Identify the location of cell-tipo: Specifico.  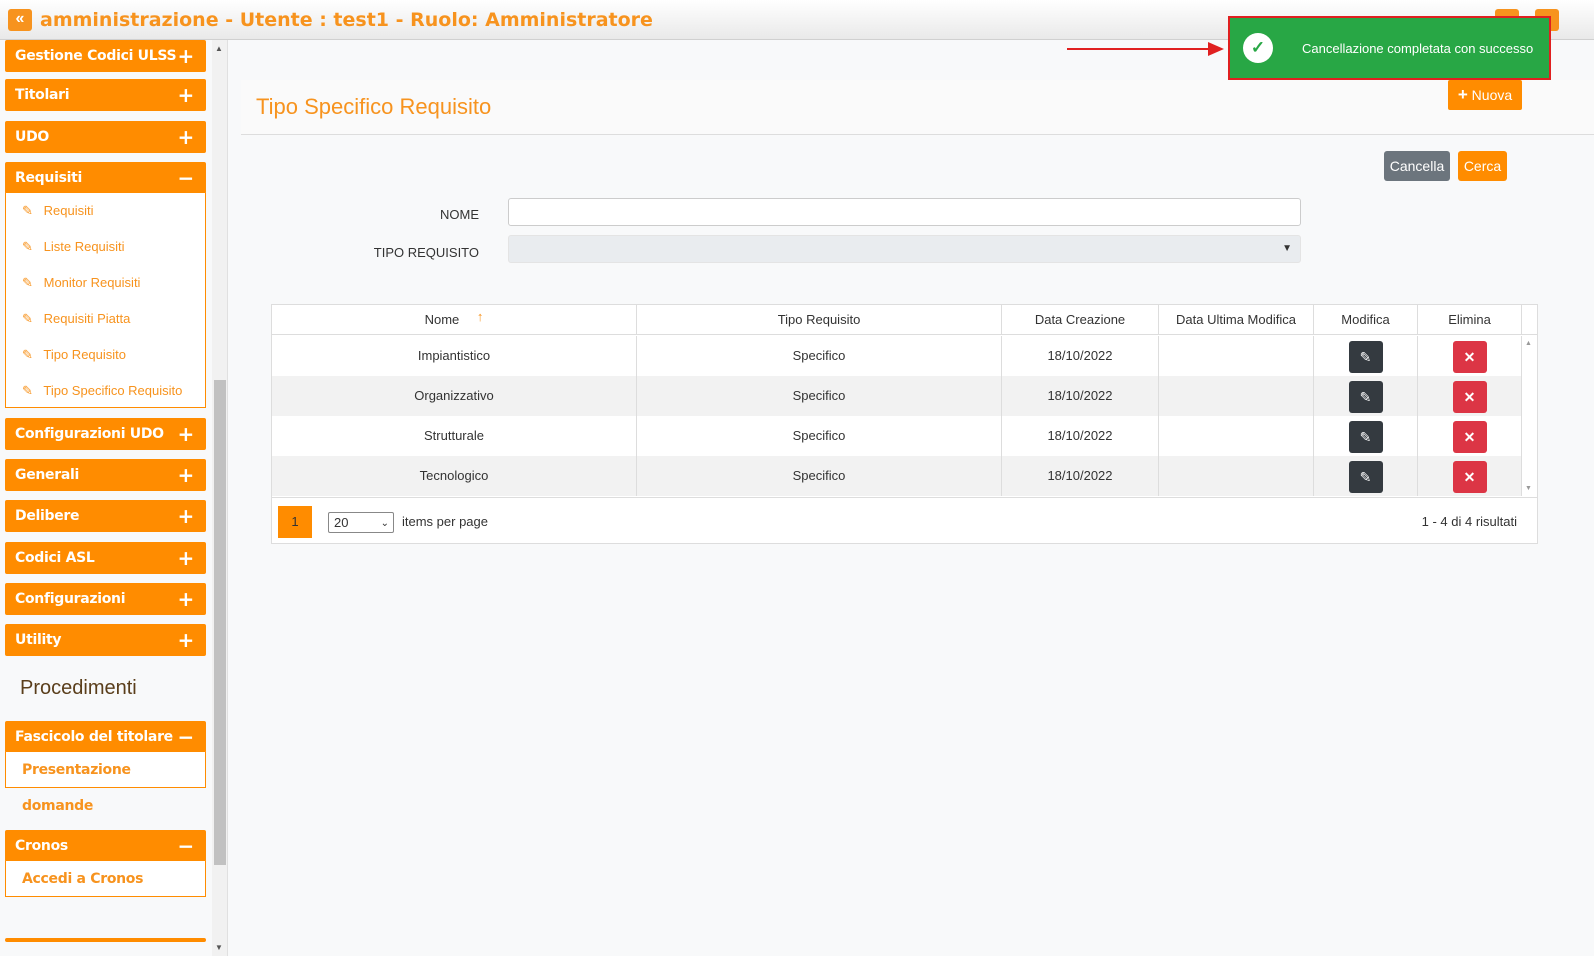
(819, 436).